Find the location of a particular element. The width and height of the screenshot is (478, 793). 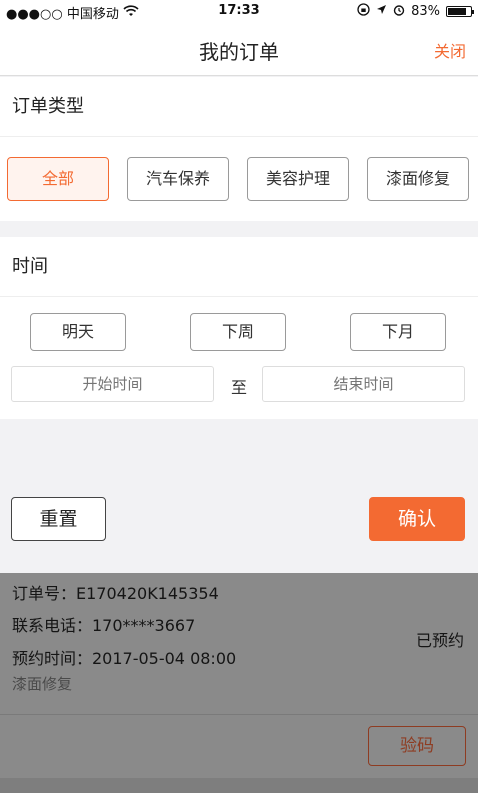

order-phone: 联系电话：170****3667 is located at coordinates (104, 625).